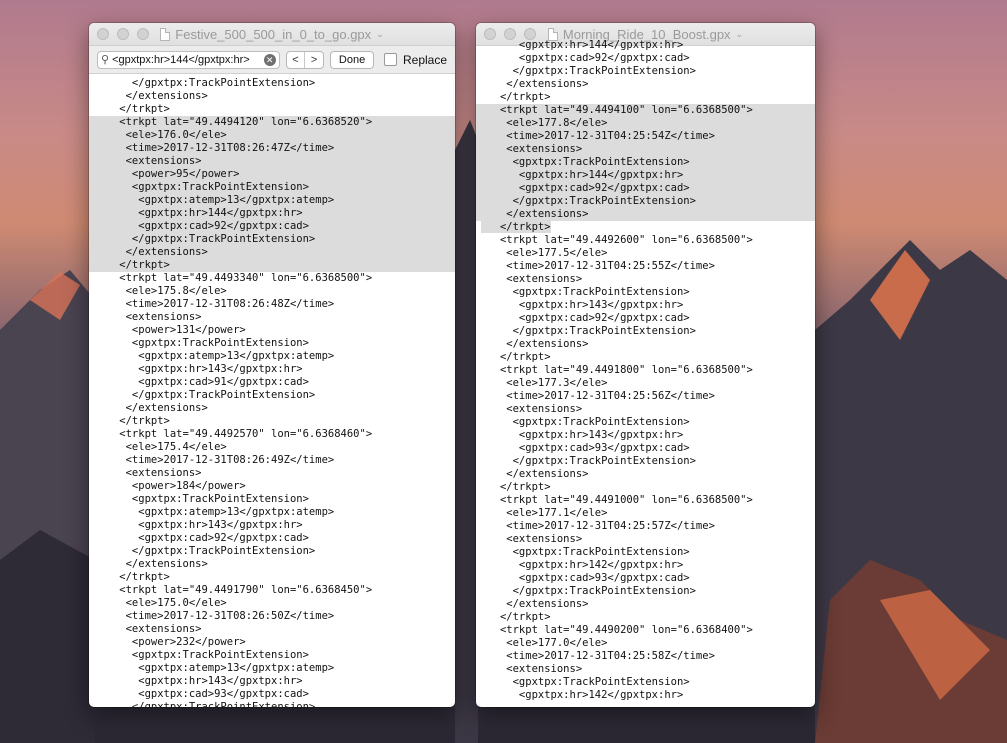 The width and height of the screenshot is (1007, 743). I want to click on code-line: <time>2017-12-31T04:25:57Z</time>, so click(645, 526).